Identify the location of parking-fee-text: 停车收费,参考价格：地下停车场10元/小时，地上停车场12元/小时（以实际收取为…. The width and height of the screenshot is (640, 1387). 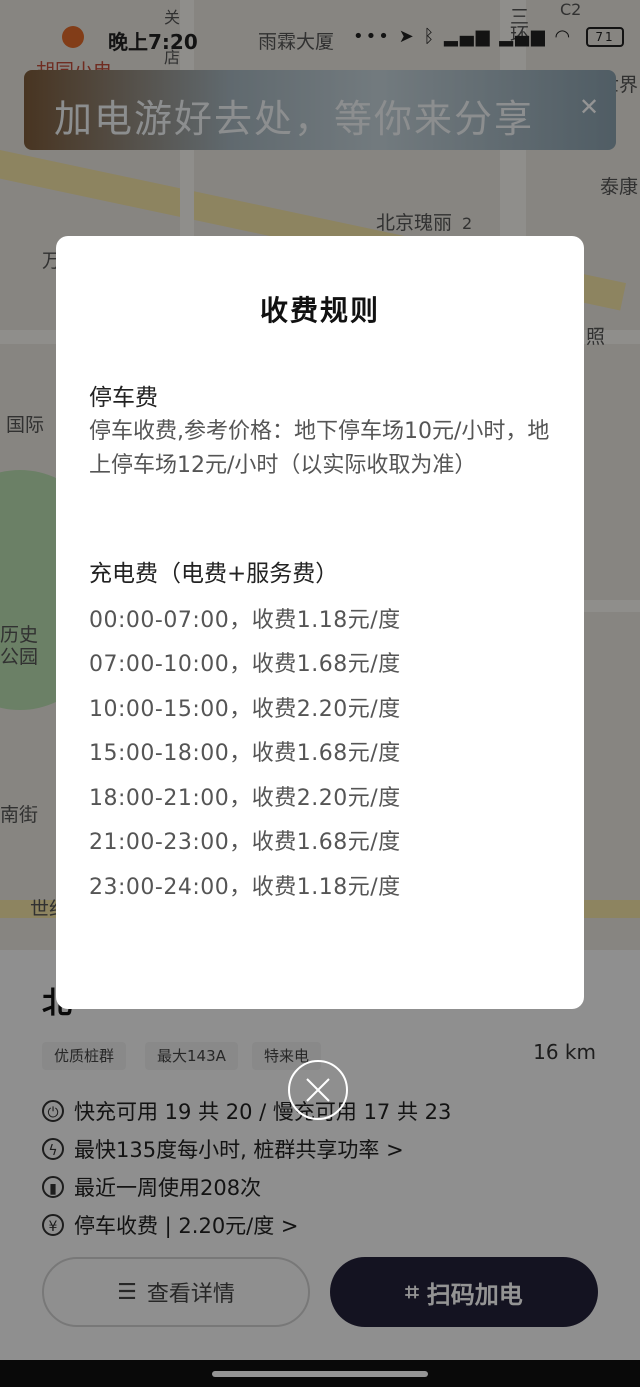
(319, 448).